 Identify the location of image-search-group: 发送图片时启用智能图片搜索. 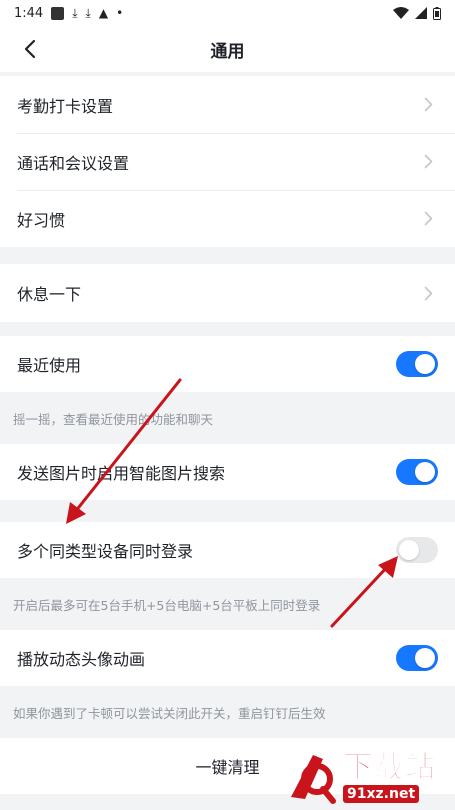
(227, 472).